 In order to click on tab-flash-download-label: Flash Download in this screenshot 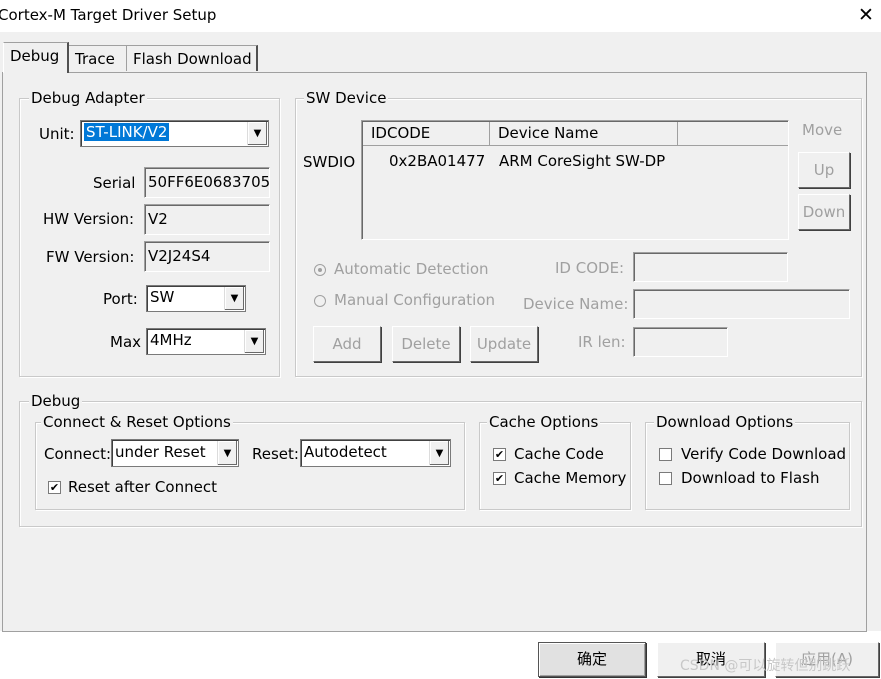, I will do `click(192, 59)`.